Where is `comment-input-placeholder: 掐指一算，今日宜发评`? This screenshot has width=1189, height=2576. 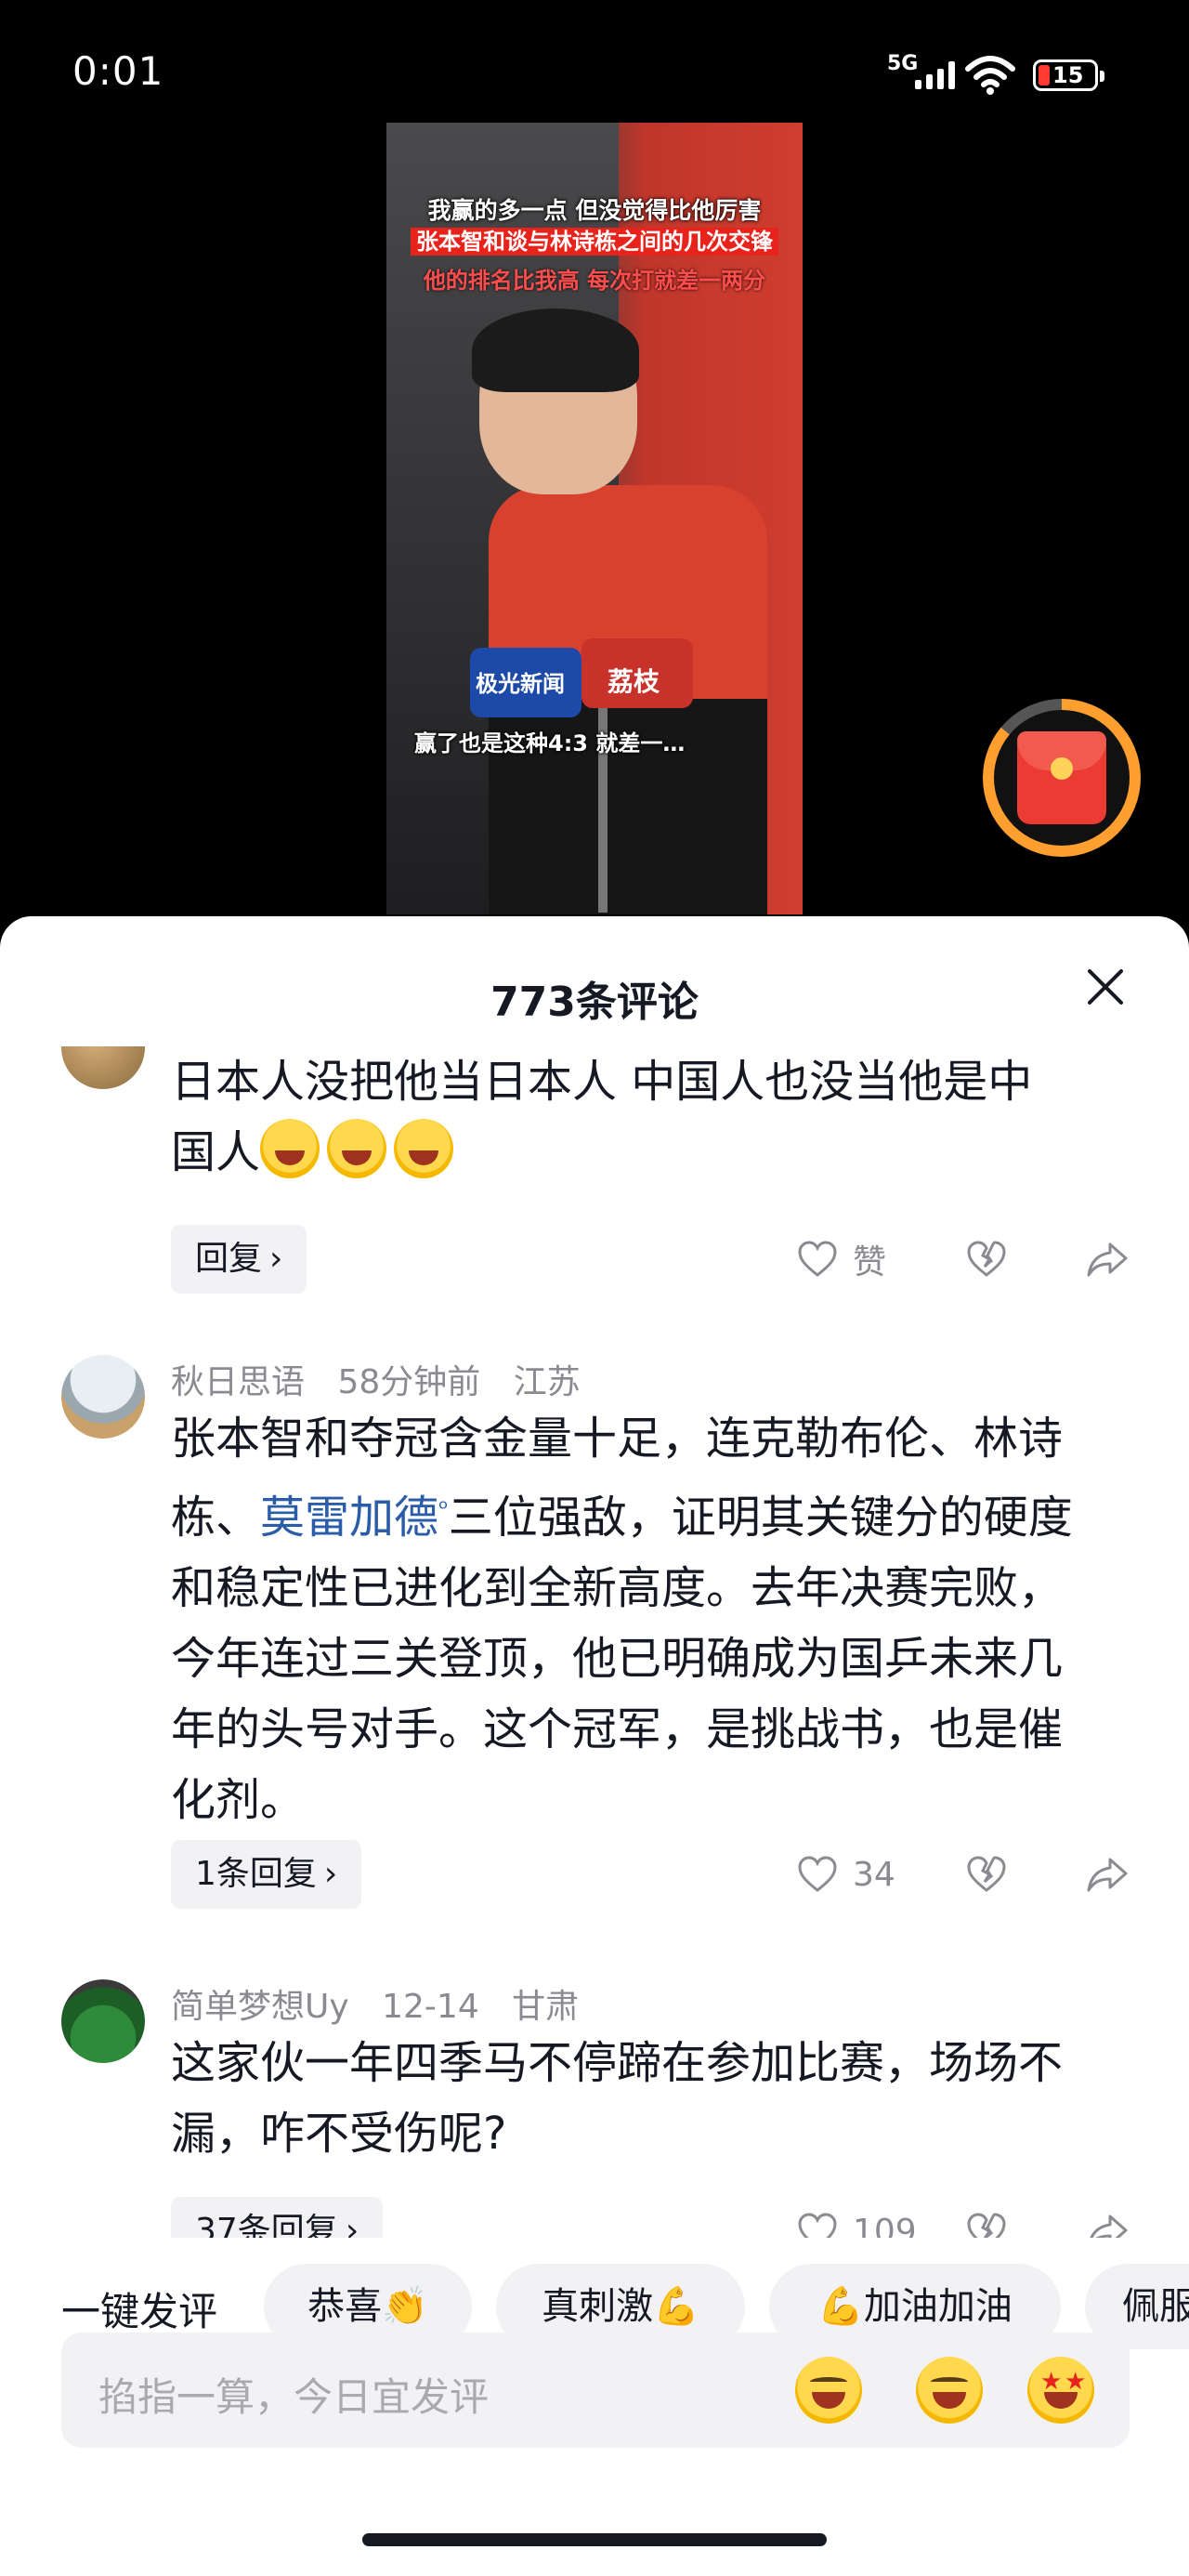 comment-input-placeholder: 掐指一算，今日宜发评 is located at coordinates (294, 2397).